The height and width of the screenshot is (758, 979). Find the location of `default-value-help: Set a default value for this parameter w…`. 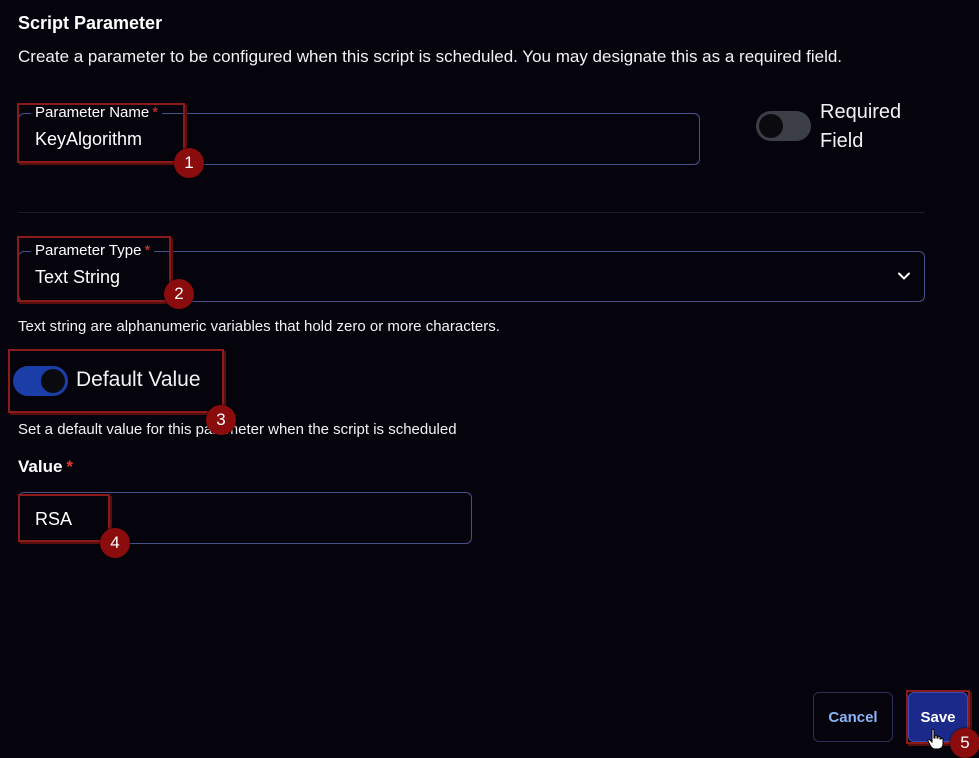

default-value-help: Set a default value for this parameter w… is located at coordinates (237, 429).